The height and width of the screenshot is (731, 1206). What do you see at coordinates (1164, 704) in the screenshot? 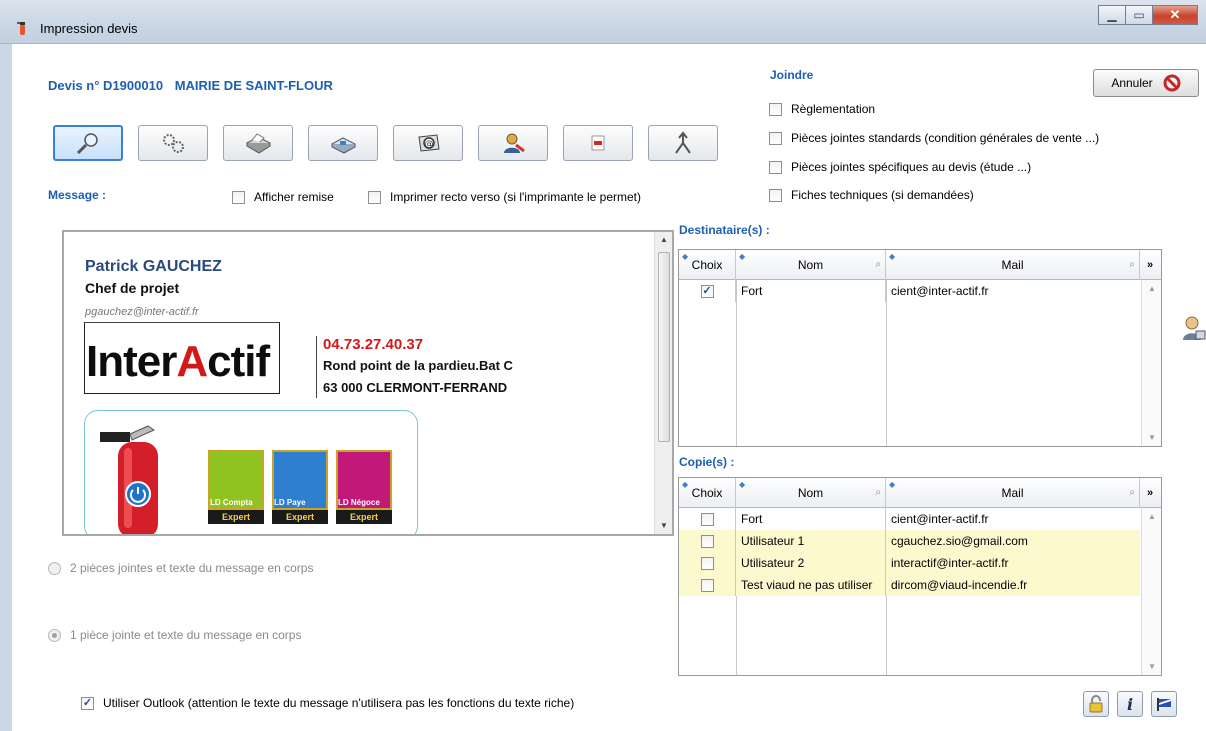
I see `flag-button` at bounding box center [1164, 704].